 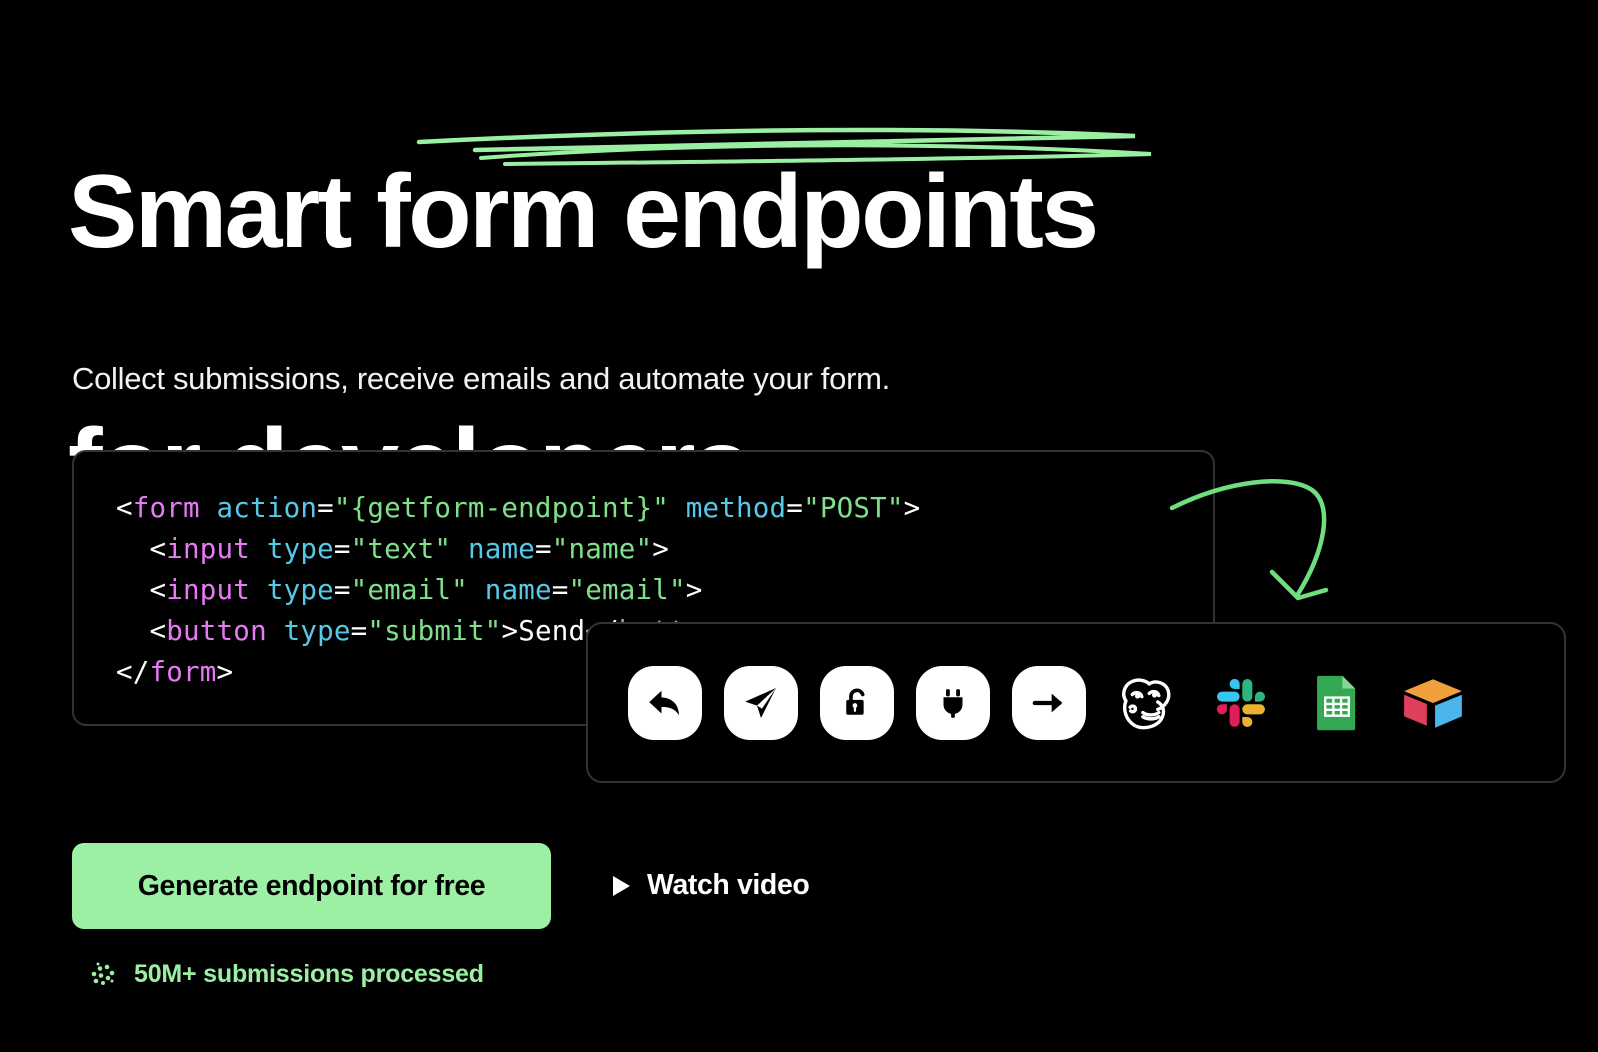 I want to click on code-attr-method: method, so click(x=728, y=508).